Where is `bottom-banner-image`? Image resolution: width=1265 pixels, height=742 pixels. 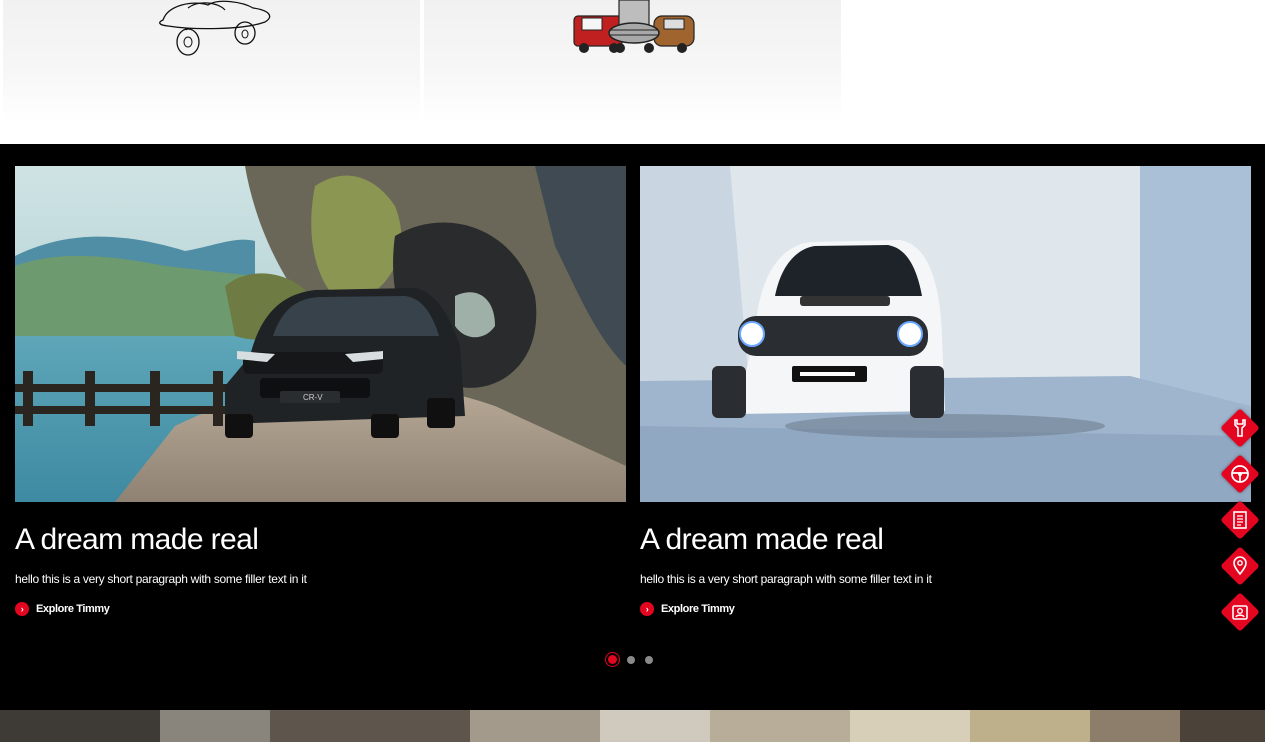
bottom-banner-image is located at coordinates (632, 726).